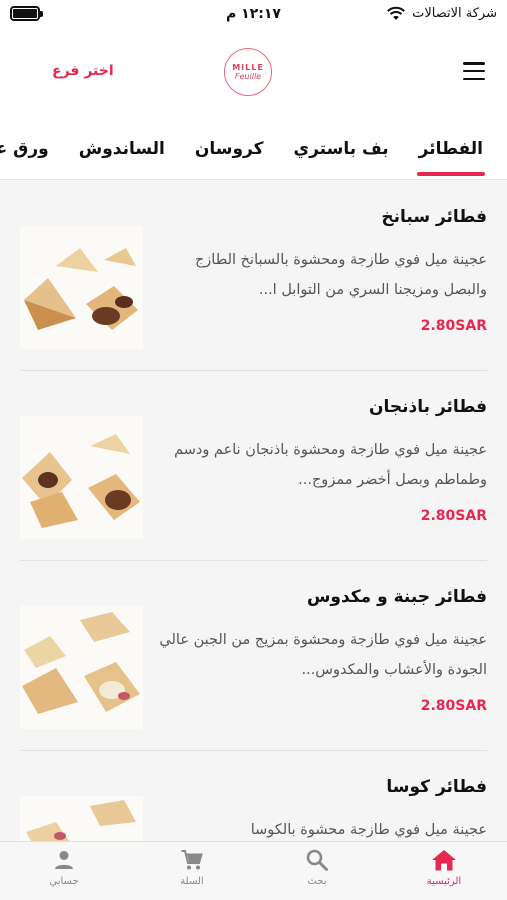 The image size is (507, 900). I want to click on nav-home: الرئيسية, so click(444, 867).